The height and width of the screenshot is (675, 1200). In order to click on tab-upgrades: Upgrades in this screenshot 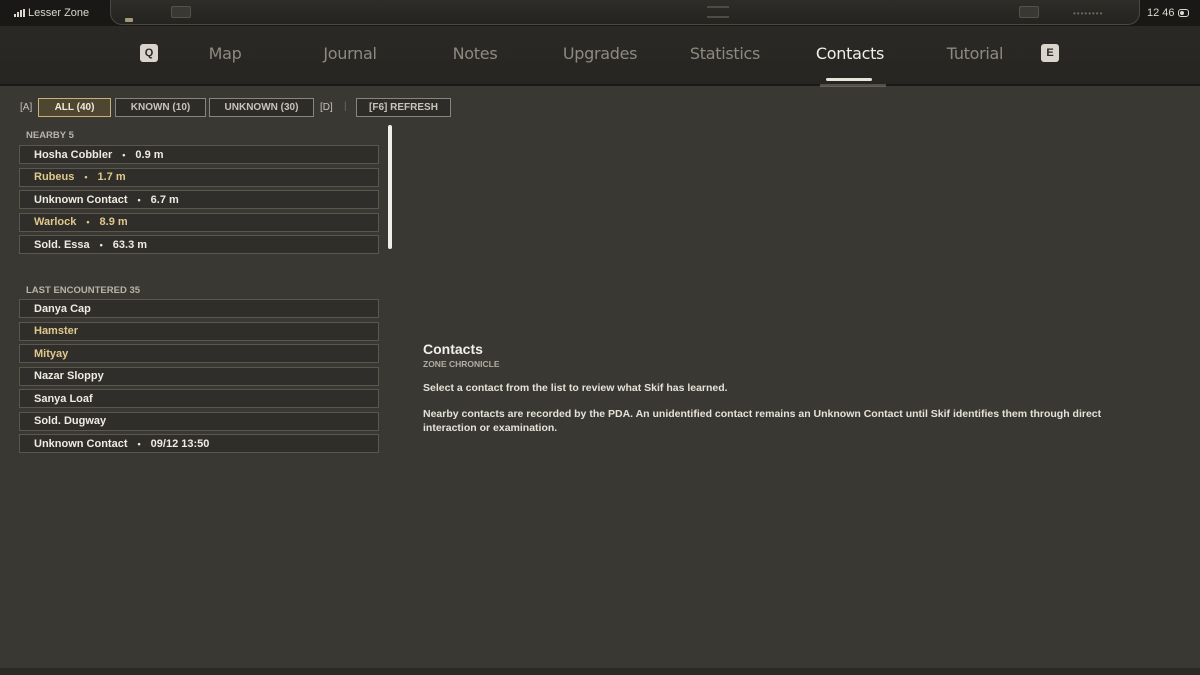, I will do `click(600, 53)`.